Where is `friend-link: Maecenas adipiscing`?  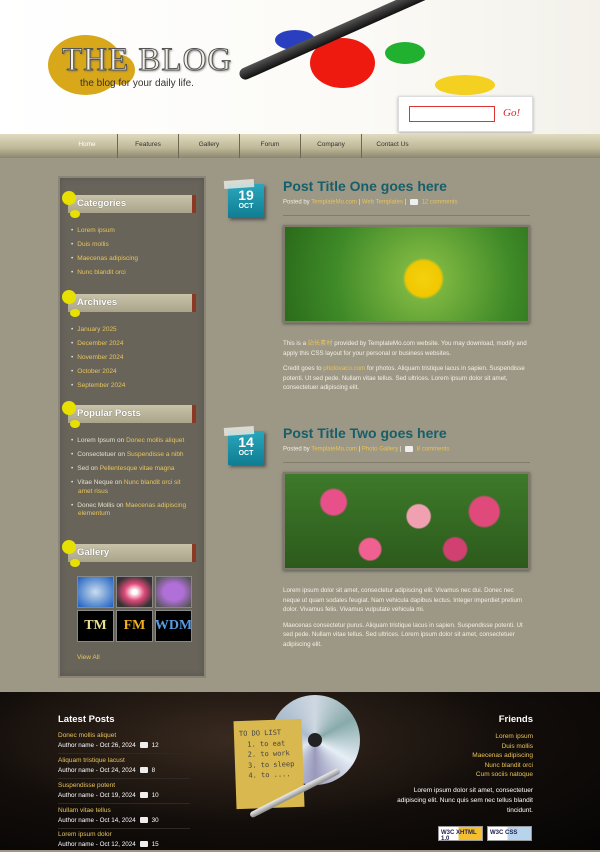 friend-link: Maecenas adipiscing is located at coordinates (502, 756).